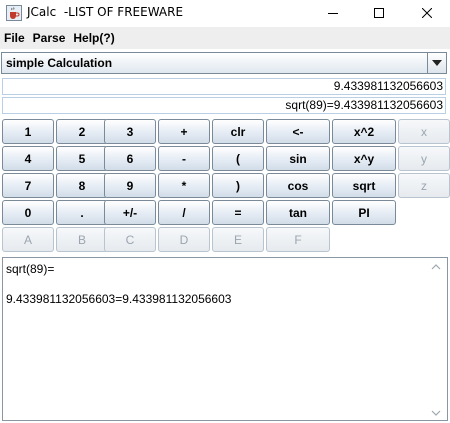 This screenshot has width=450, height=423. What do you see at coordinates (49, 38) in the screenshot?
I see `menu-parse: Parse` at bounding box center [49, 38].